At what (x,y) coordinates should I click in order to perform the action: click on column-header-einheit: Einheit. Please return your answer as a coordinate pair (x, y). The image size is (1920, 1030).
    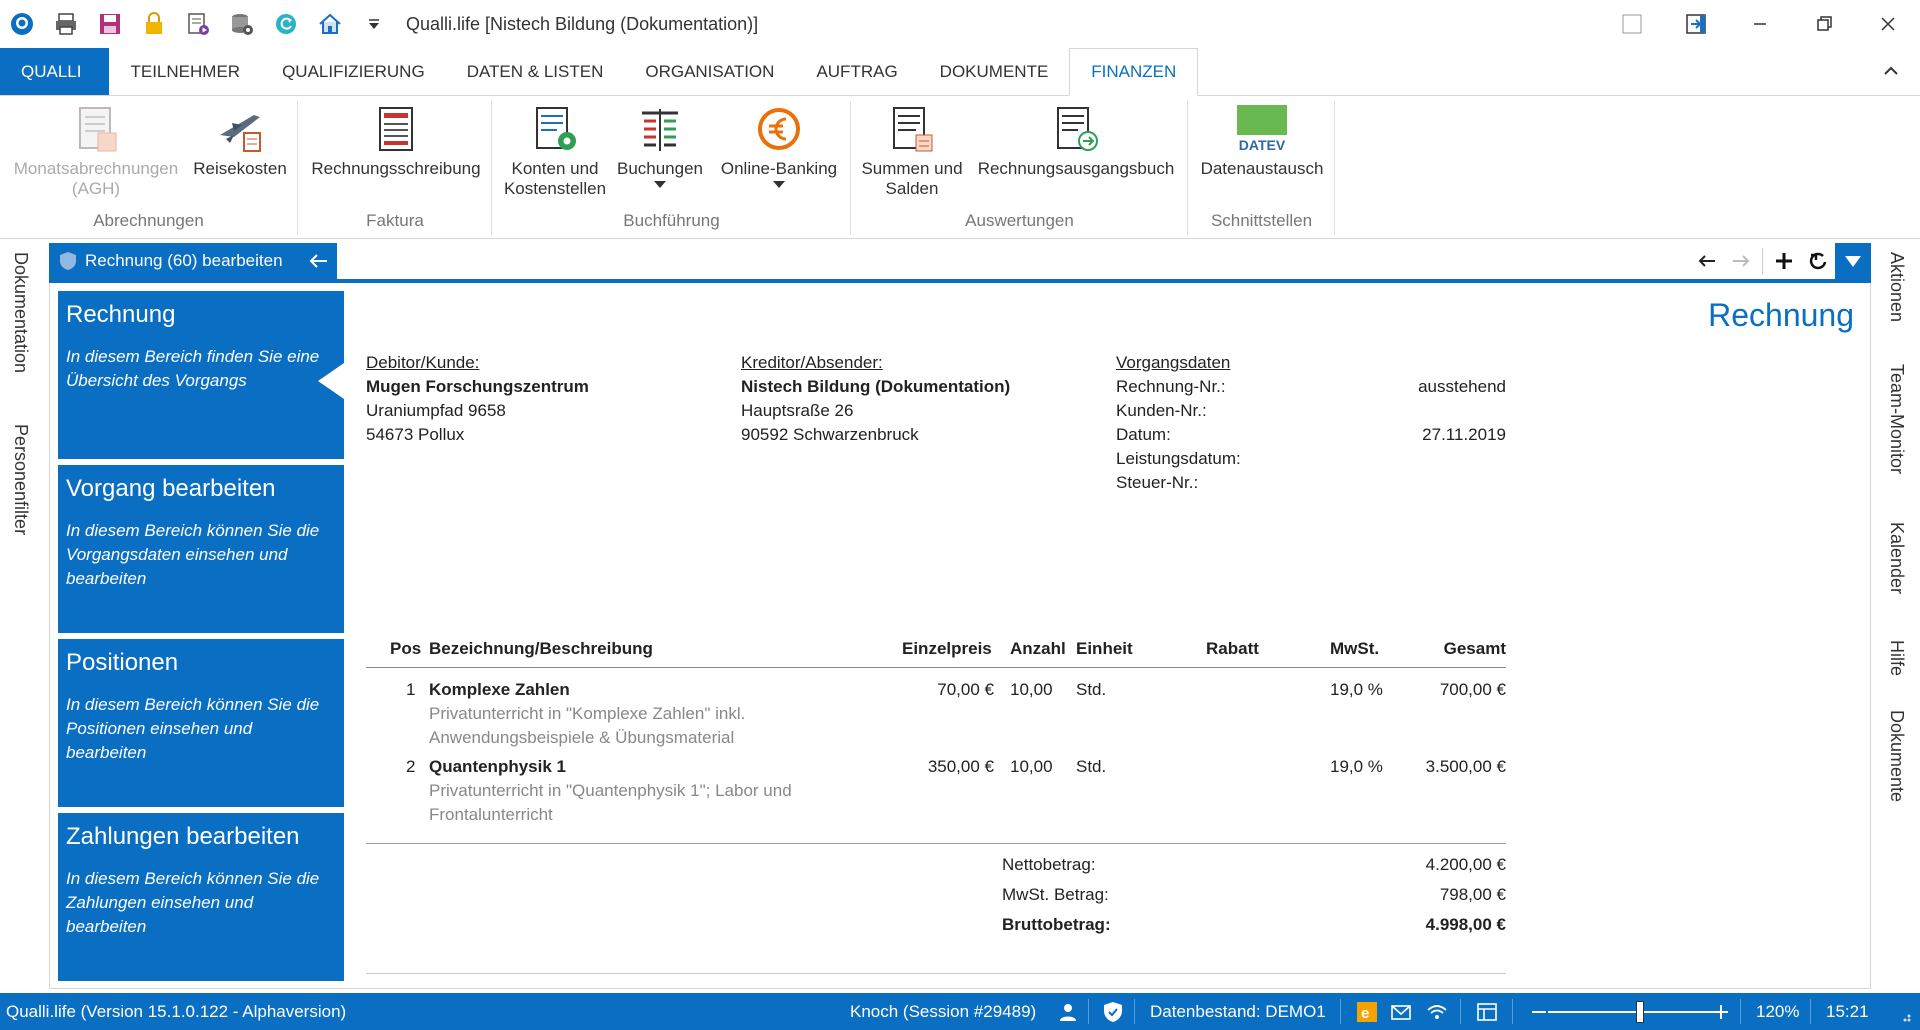
    Looking at the image, I should click on (1104, 648).